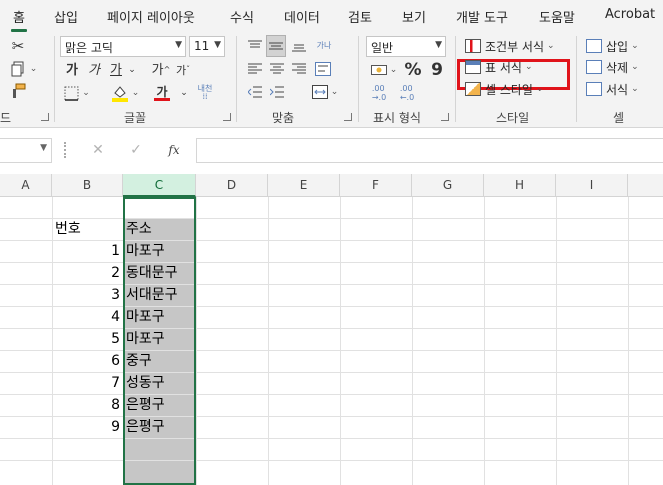 The height and width of the screenshot is (485, 663). I want to click on tab-insert: 삽입, so click(66, 16).